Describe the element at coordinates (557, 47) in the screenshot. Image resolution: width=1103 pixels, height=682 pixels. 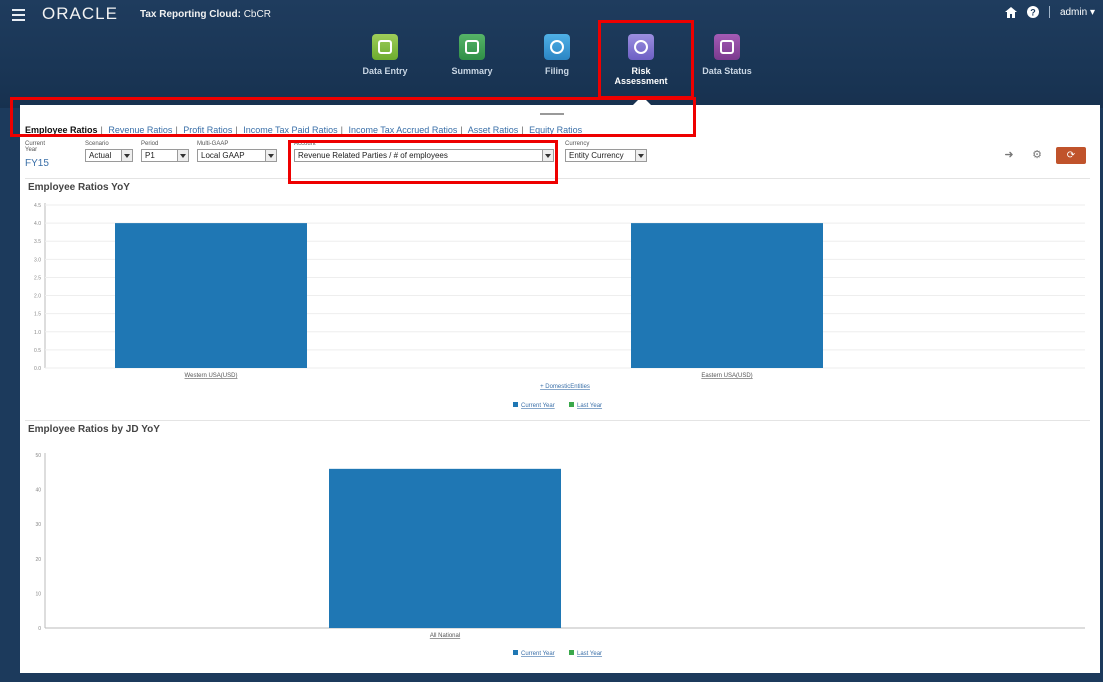
I see `filing-icon` at that location.